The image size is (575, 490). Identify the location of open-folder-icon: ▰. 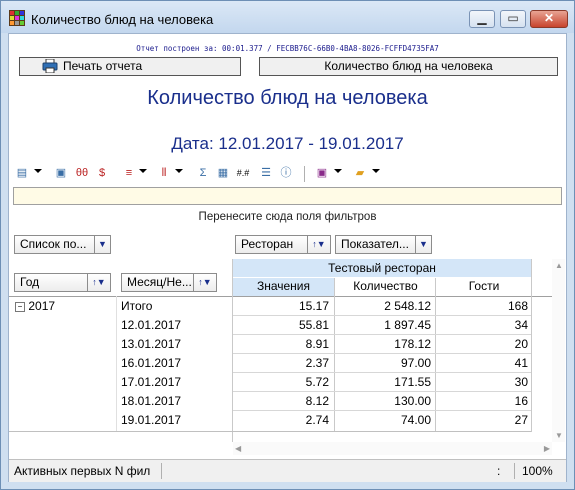
(360, 173).